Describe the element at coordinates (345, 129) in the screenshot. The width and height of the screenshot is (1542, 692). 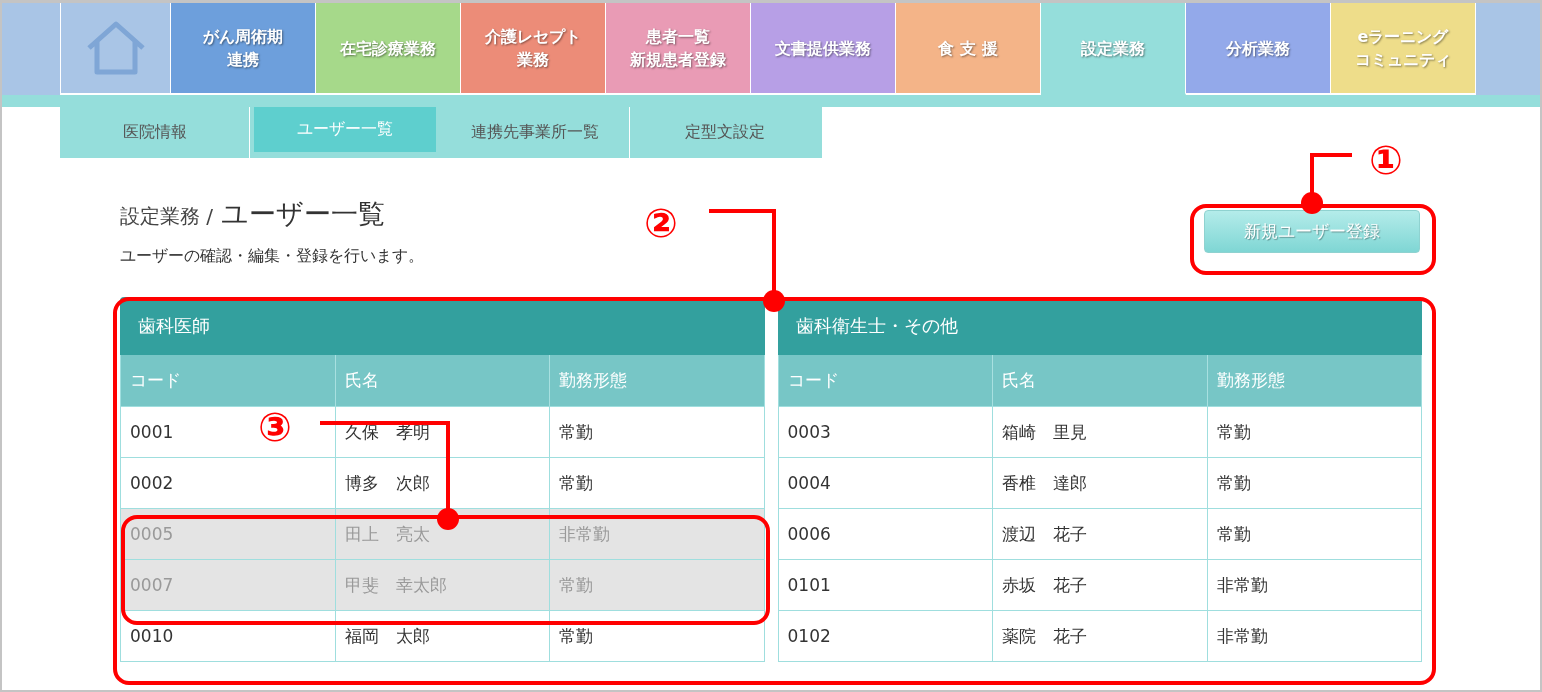
I see `sub-tab: ユーザー一覧` at that location.